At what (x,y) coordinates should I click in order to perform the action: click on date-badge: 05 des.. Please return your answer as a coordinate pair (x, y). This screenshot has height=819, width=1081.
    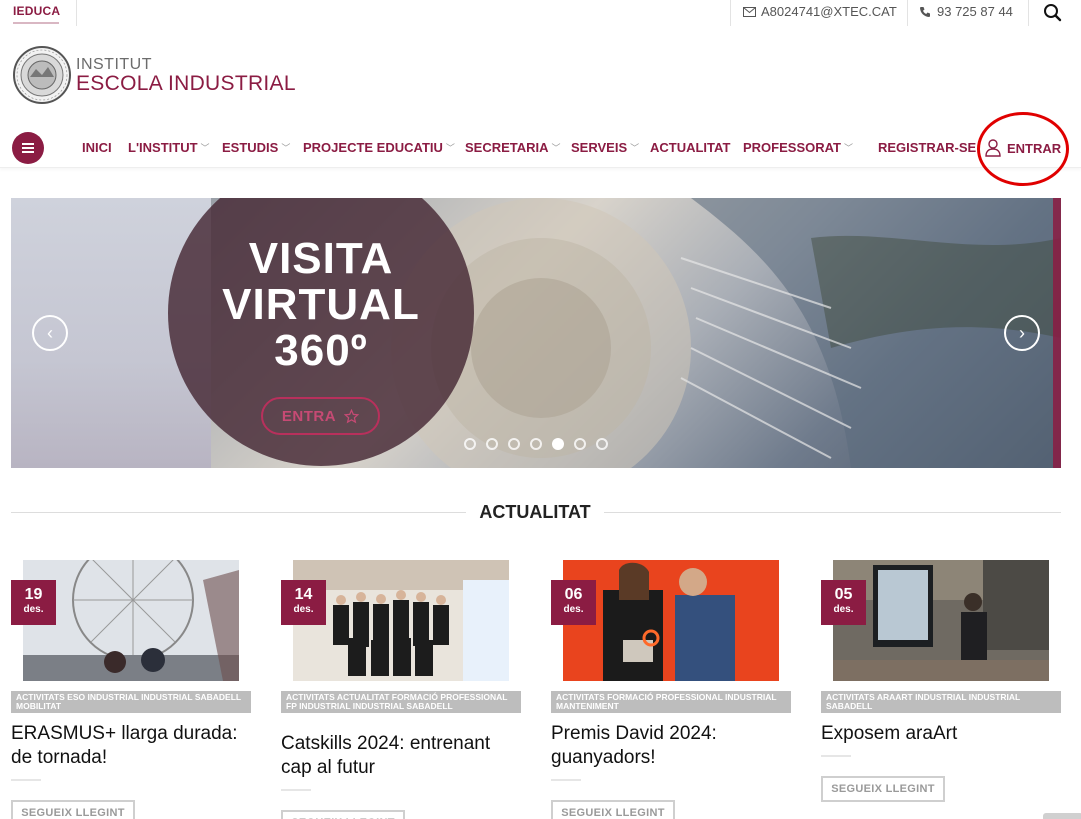
    Looking at the image, I should click on (843, 602).